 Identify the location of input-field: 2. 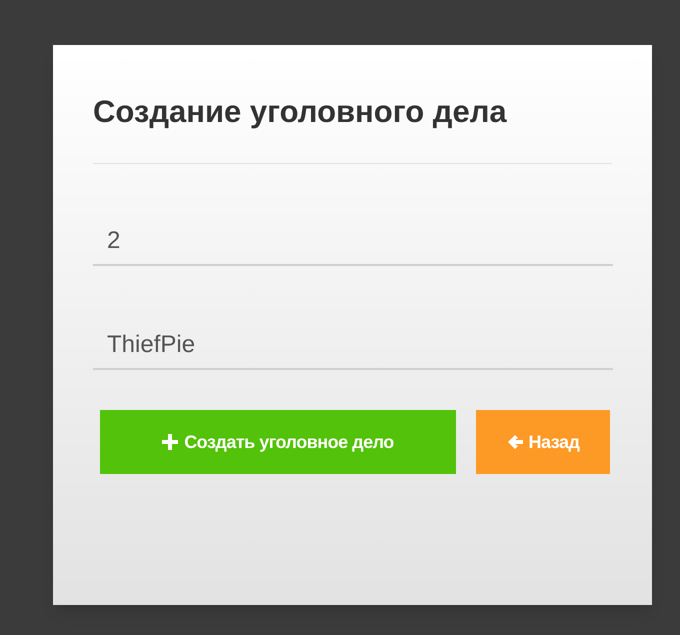
(353, 242).